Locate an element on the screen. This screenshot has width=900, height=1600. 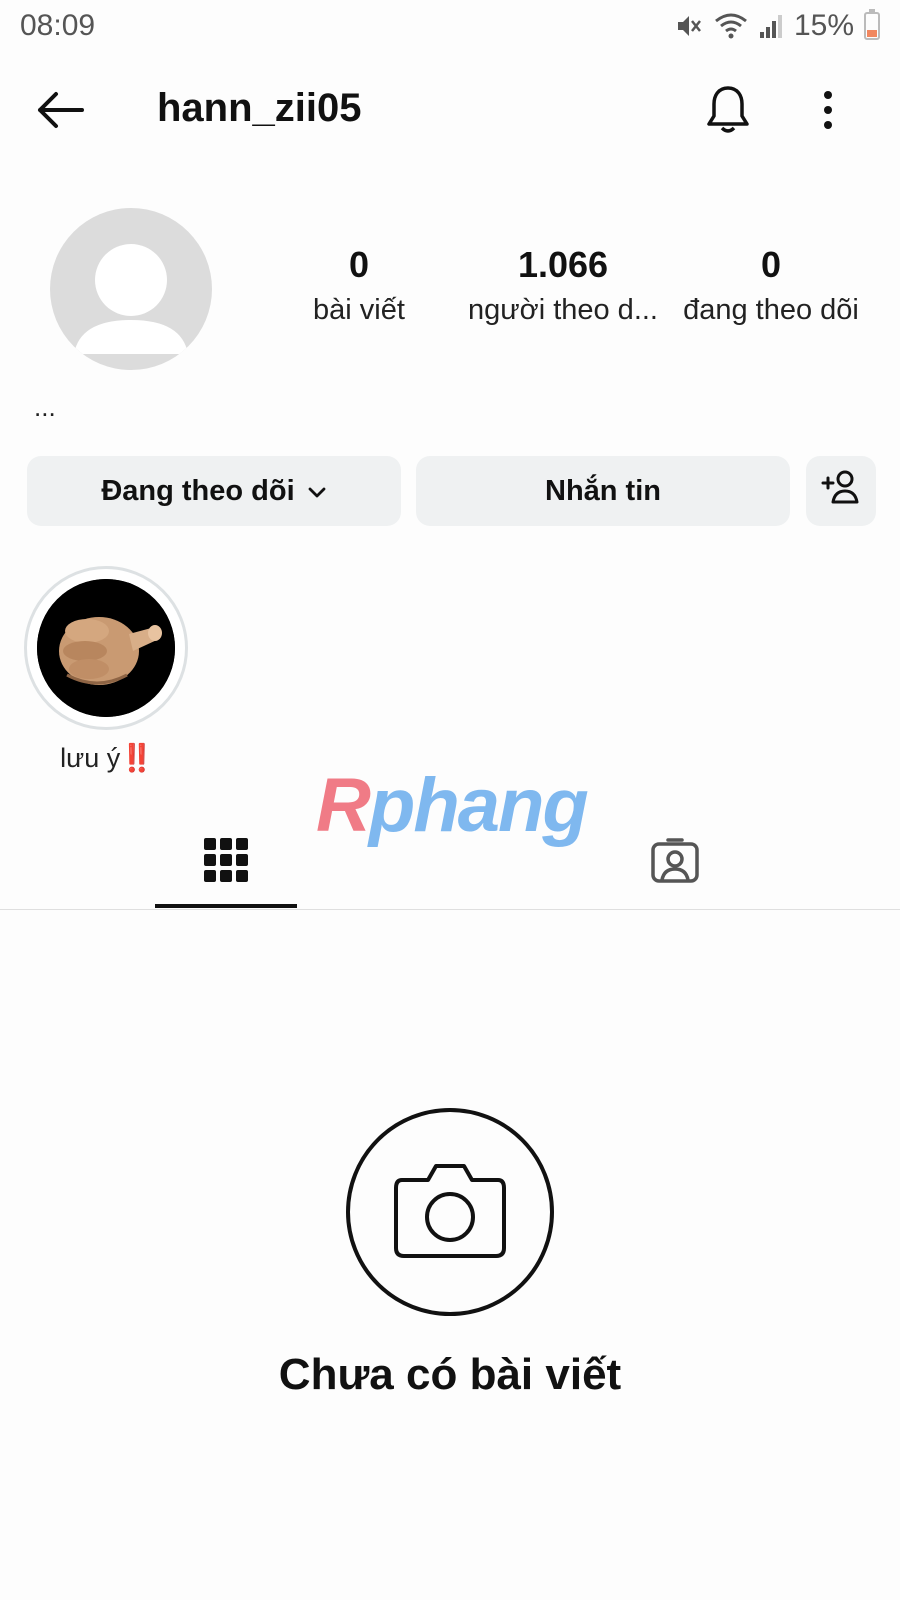
stat-posts: 0 bài viết is located at coordinates (359, 285).